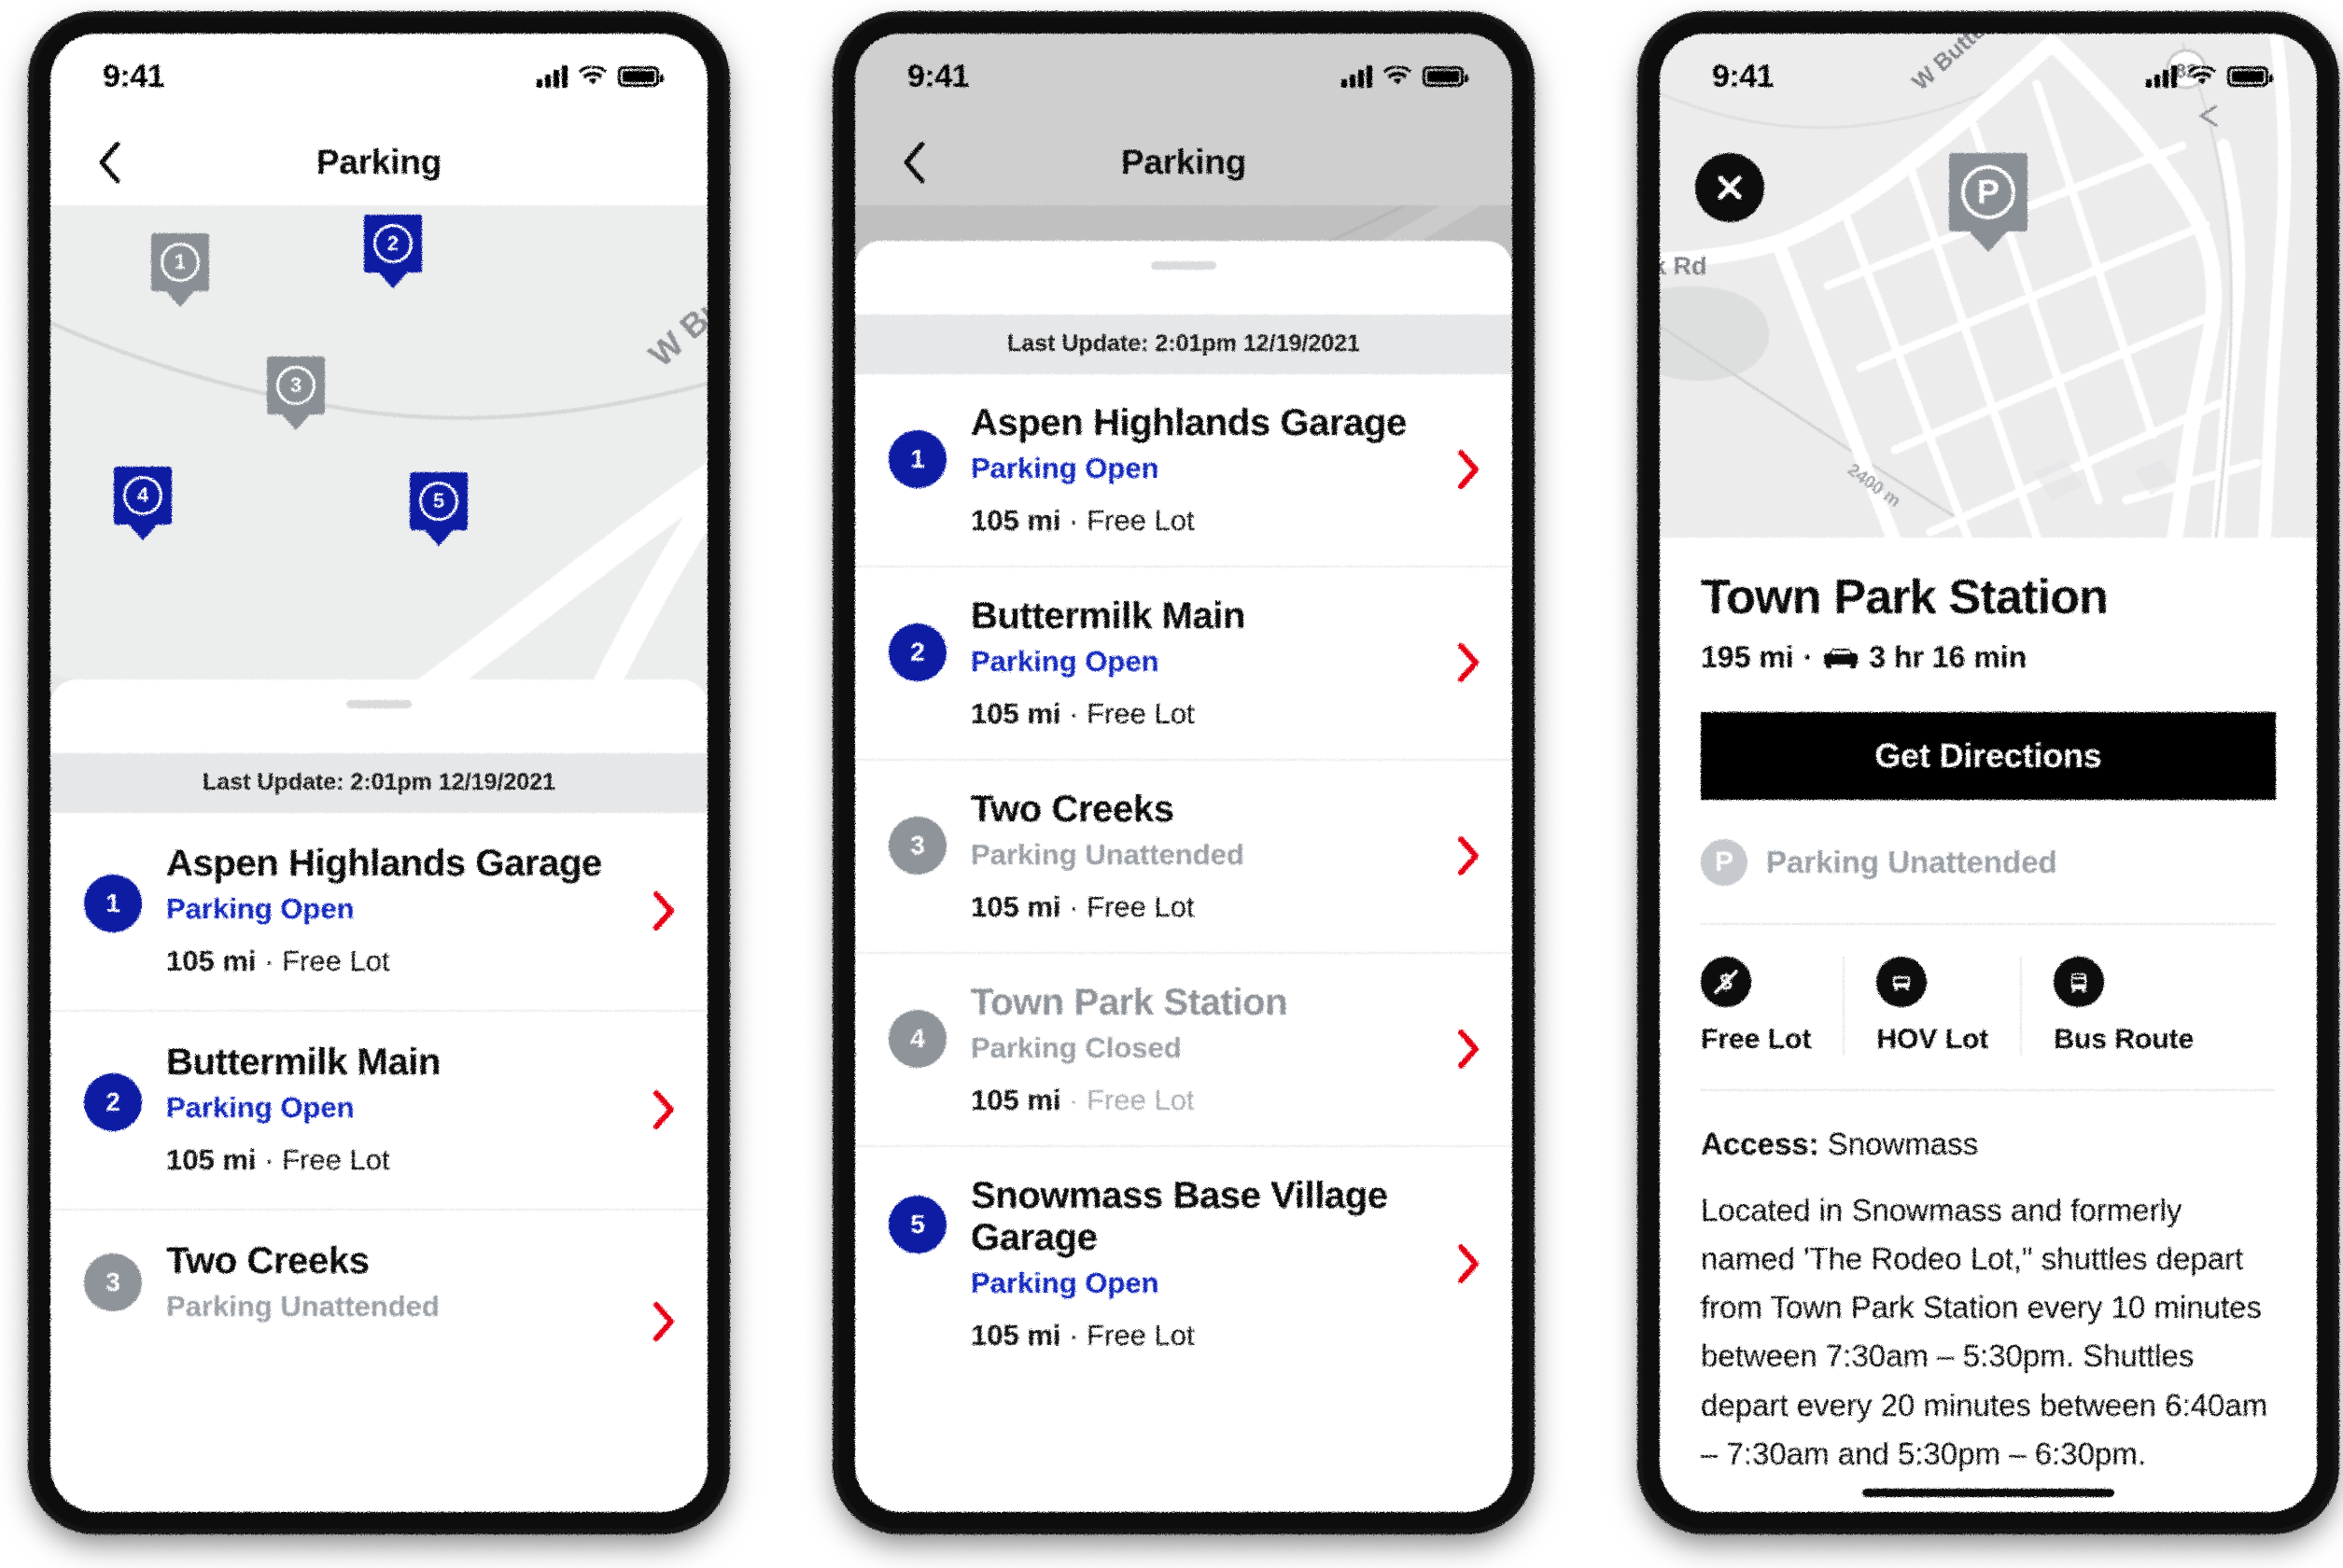 The width and height of the screenshot is (2343, 1568). I want to click on page-title: Parking, so click(379, 162).